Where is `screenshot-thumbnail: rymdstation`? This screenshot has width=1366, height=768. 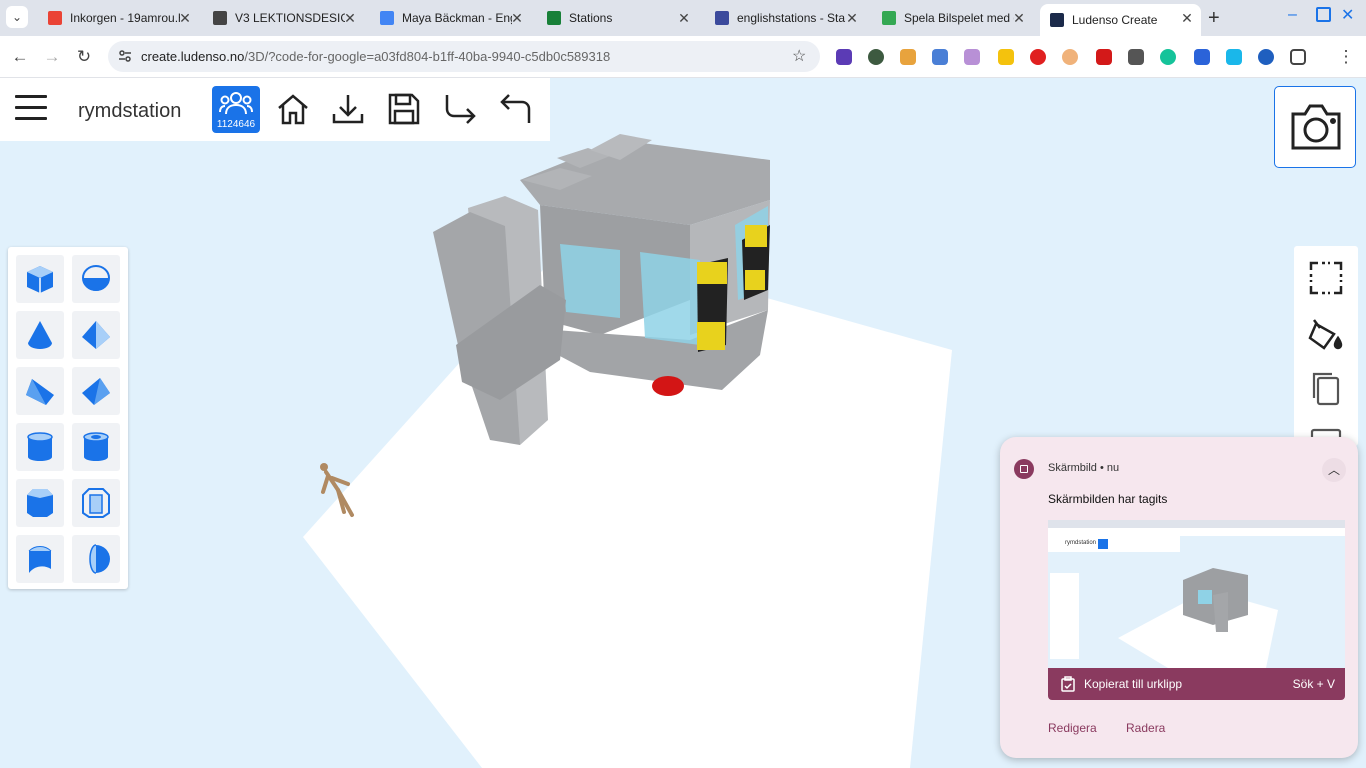
screenshot-thumbnail: rymdstation is located at coordinates (1196, 594).